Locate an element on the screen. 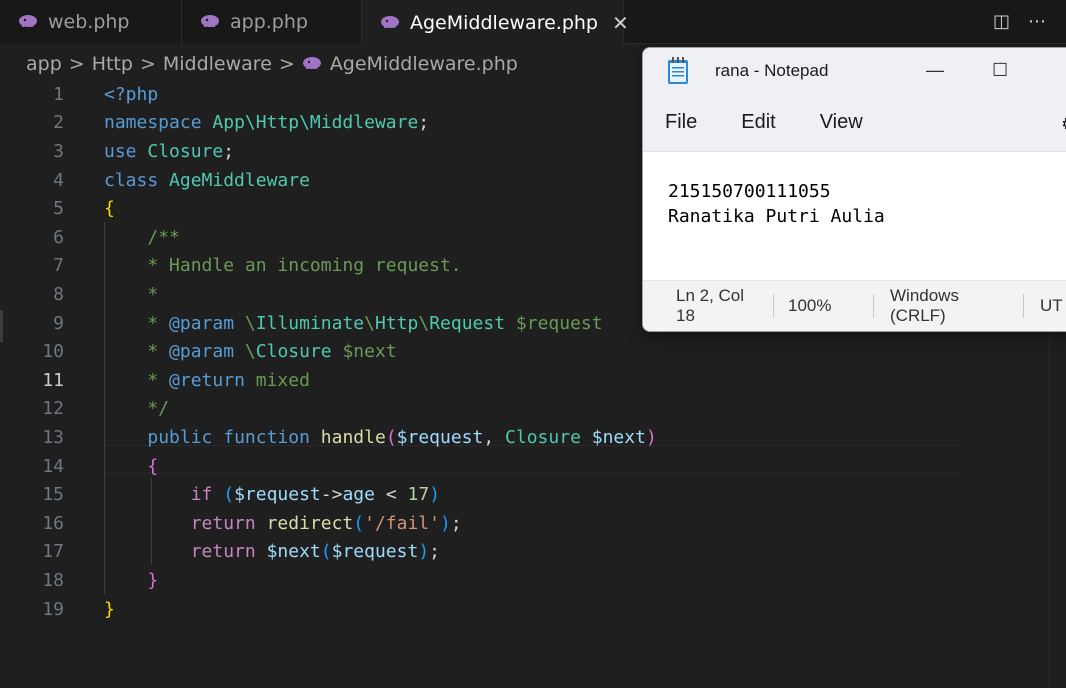 The image size is (1066, 688). notepad-statusbar: Ln 2, Col 18 100% Windows (CRLF) UT is located at coordinates (854, 305).